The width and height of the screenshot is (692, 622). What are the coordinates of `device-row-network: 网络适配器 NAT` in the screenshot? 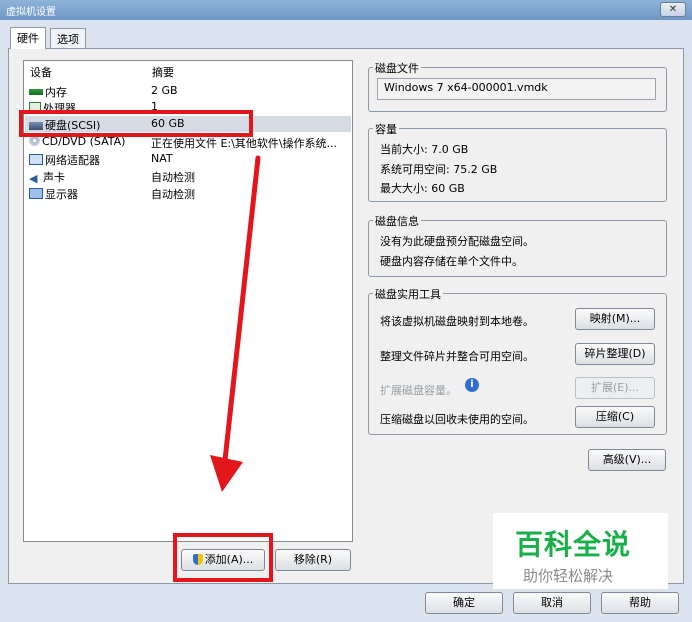 It's located at (188, 159).